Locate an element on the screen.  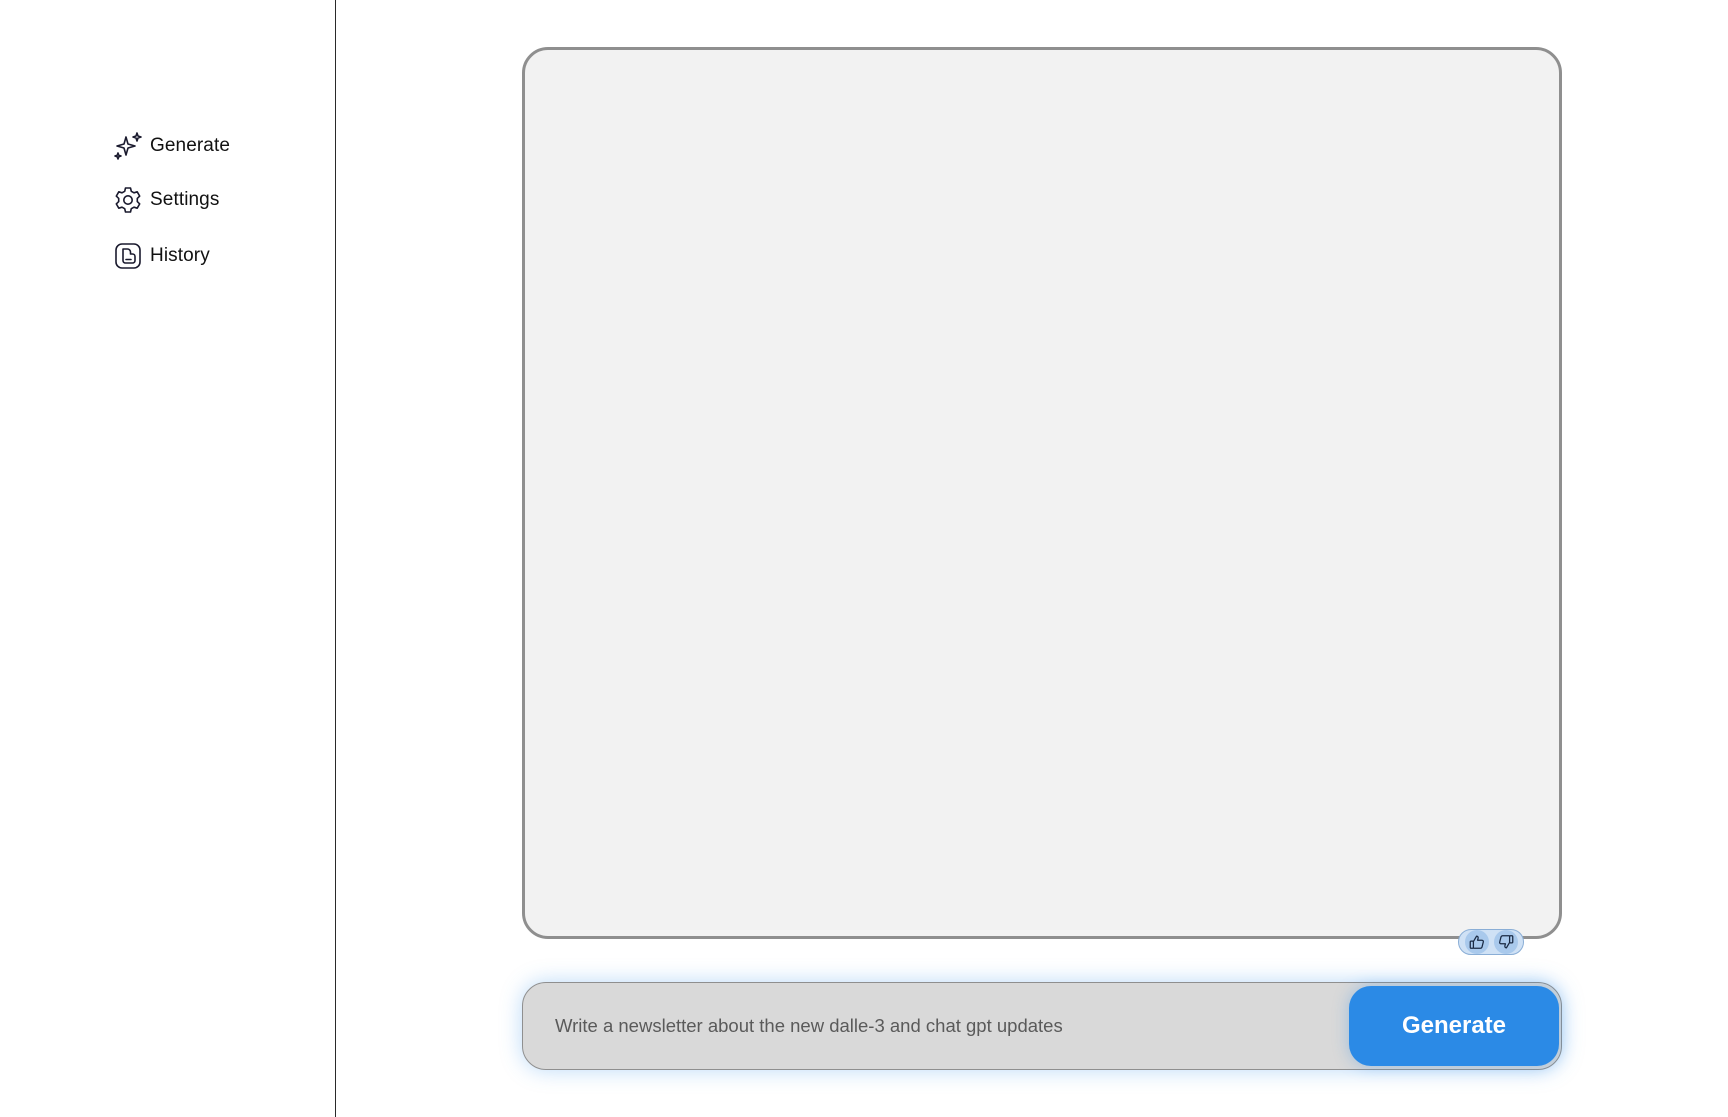
thumbs-down-button is located at coordinates (1505, 942).